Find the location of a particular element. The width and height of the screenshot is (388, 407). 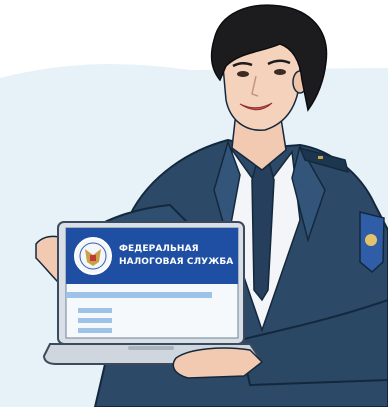

screen-title-line-1: ФЕДЕРАЛЬНАЯ is located at coordinates (159, 249).